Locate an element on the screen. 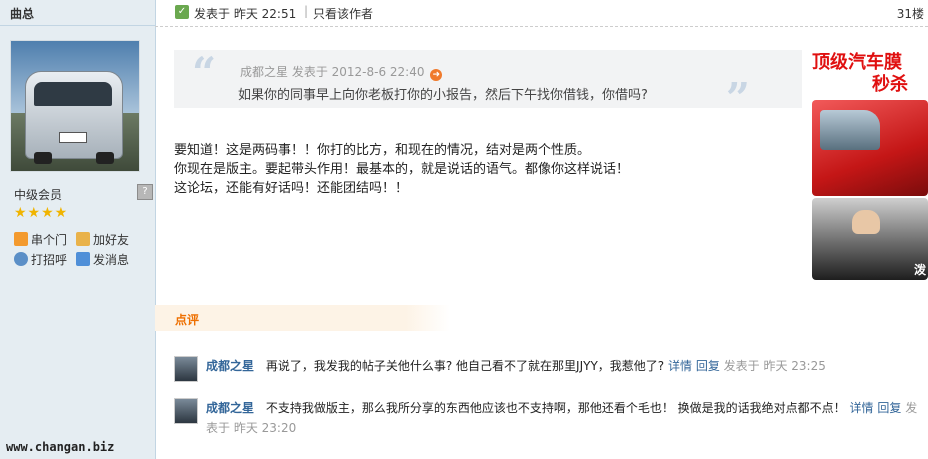  avatar-van-image is located at coordinates (74, 117).